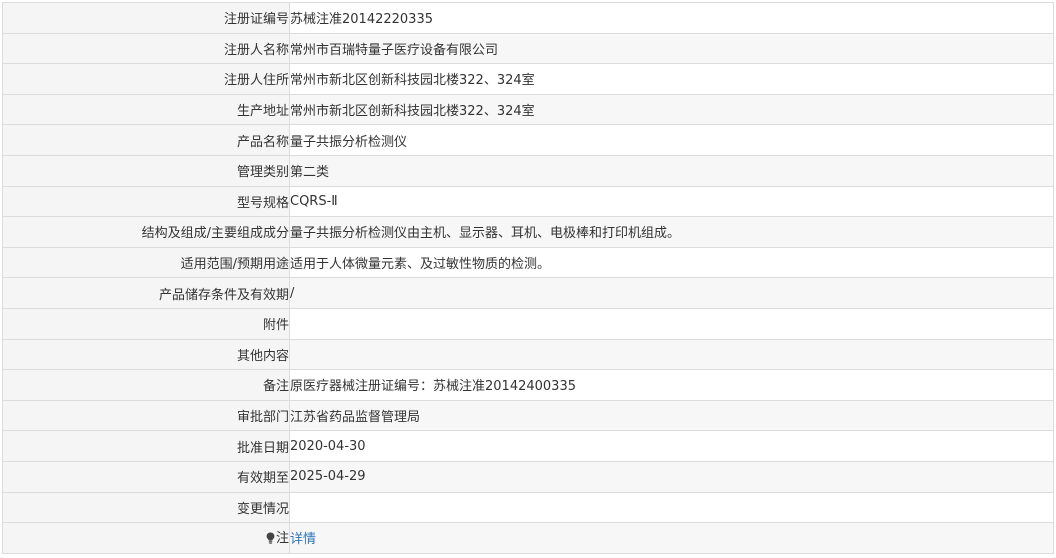 This screenshot has width=1056, height=558. I want to click on table-row: 产品储存条件及有效期 /, so click(528, 293).